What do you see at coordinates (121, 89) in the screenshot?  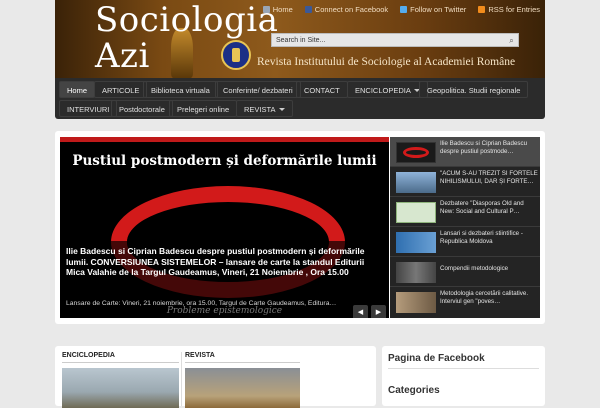 I see `nav-articole: ARTICOLE` at bounding box center [121, 89].